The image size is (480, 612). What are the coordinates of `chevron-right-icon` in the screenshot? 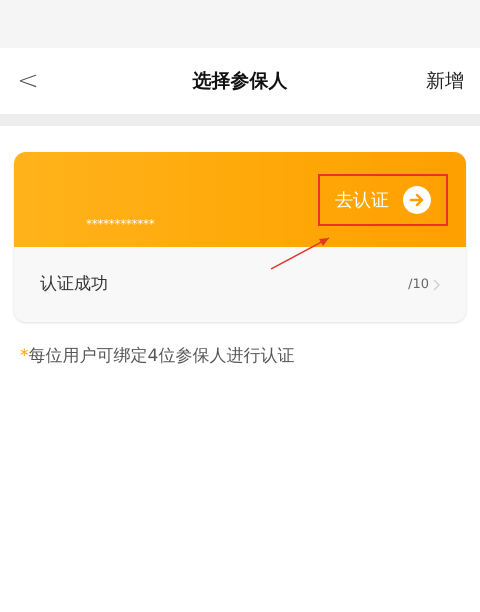 It's located at (436, 284).